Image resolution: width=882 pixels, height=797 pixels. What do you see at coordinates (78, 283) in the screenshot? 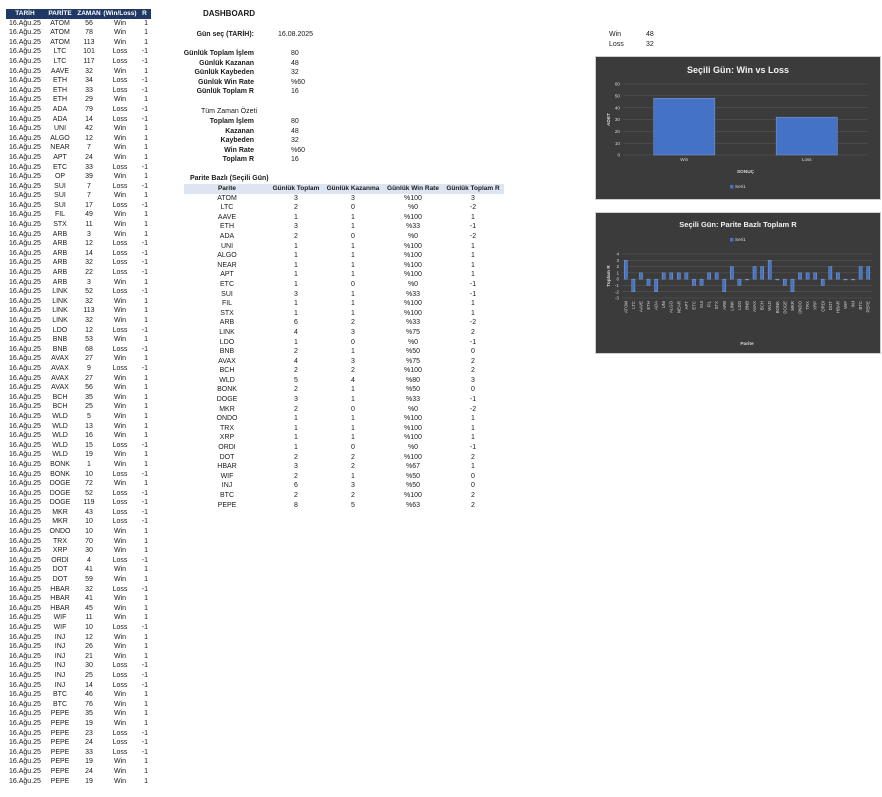
I see `trade-row: 16.Ağu.25 ARB 3 Win 1` at bounding box center [78, 283].